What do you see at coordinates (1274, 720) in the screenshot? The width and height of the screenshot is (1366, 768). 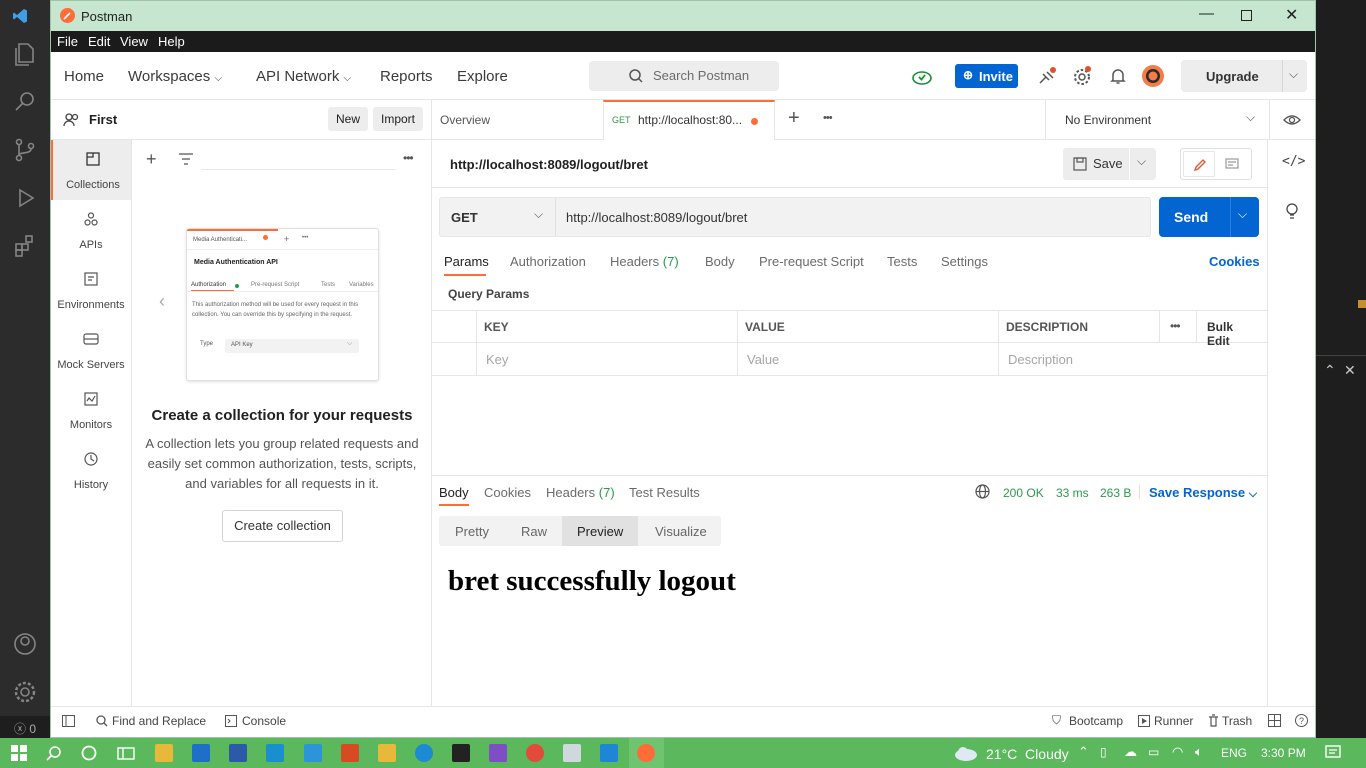 I see `layout-icon` at bounding box center [1274, 720].